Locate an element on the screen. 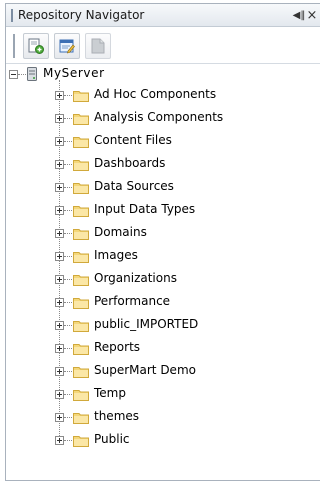 This screenshot has height=487, width=320. tree-node-label: Dashboards is located at coordinates (130, 163).